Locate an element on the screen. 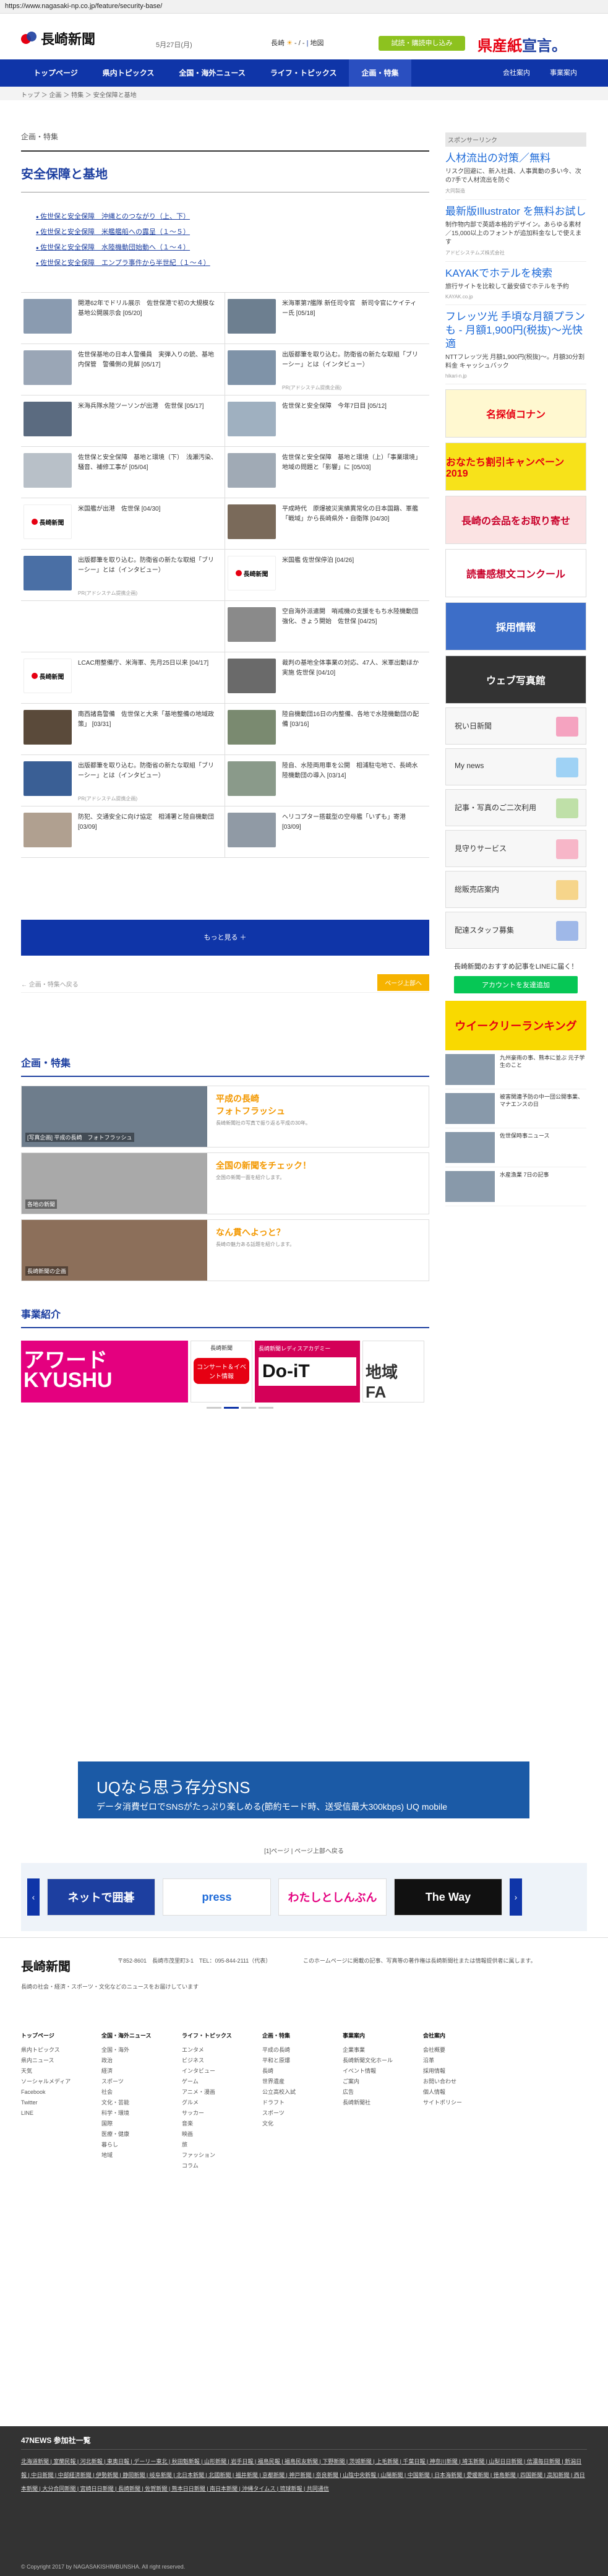  article-card: 米海軍第7艦隊 新任司令官 新司令官にケイティー氏 [05/18] is located at coordinates (327, 318).